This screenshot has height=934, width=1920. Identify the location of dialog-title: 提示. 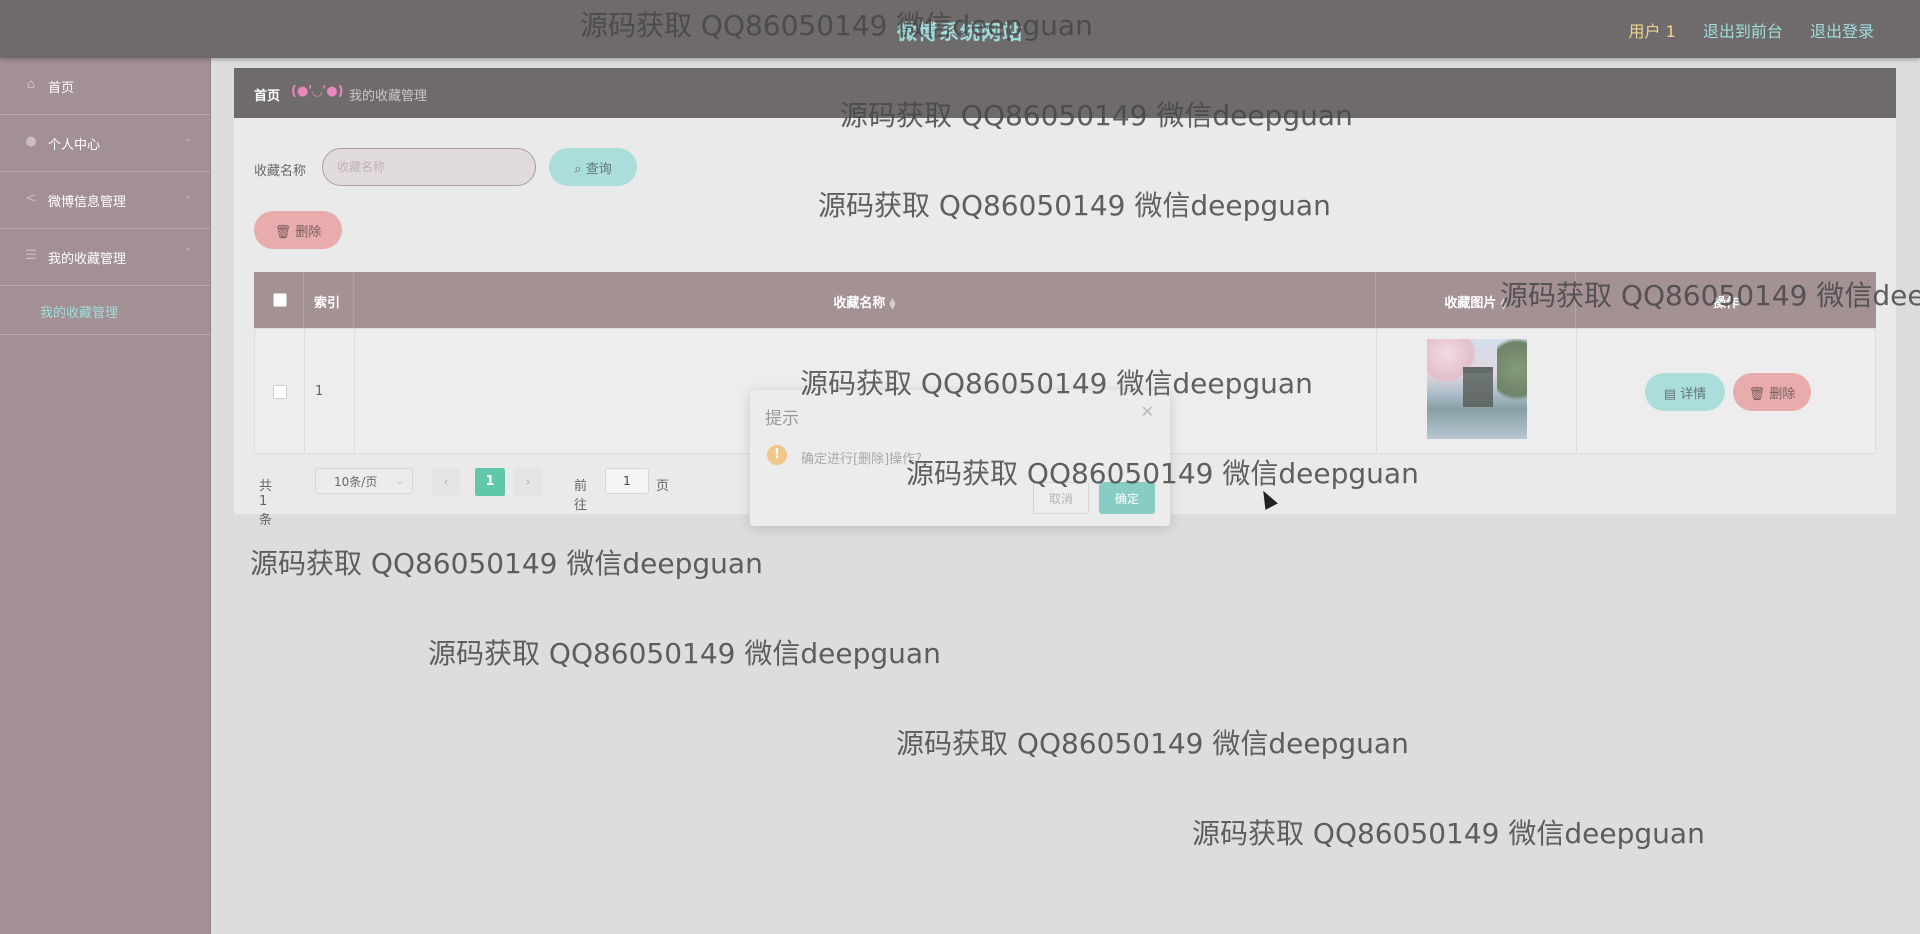
(782, 419).